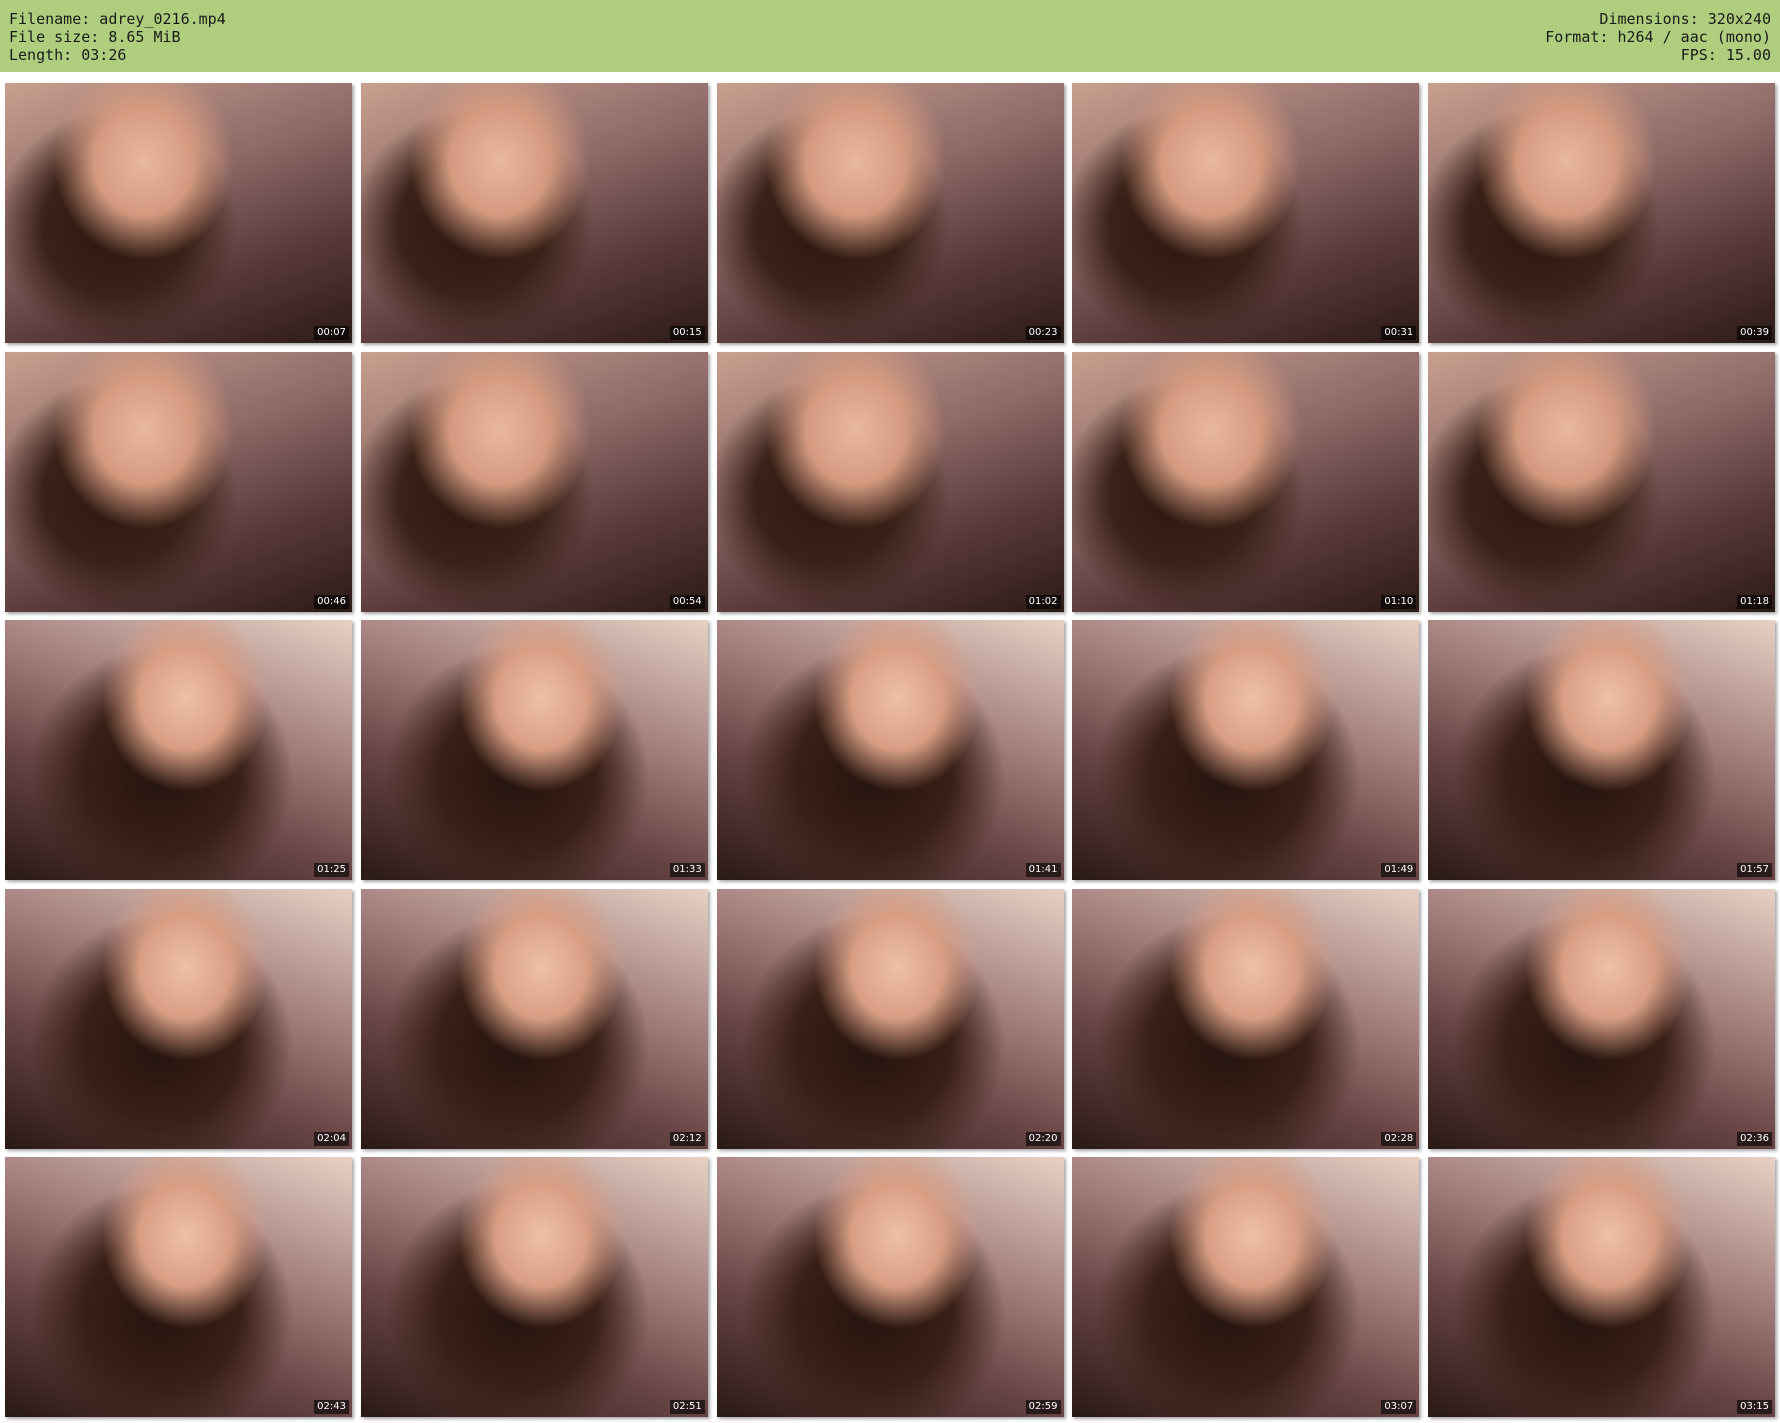  Describe the element at coordinates (95, 37) in the screenshot. I see `filesize-text: File size: 8.65 MiB` at that location.